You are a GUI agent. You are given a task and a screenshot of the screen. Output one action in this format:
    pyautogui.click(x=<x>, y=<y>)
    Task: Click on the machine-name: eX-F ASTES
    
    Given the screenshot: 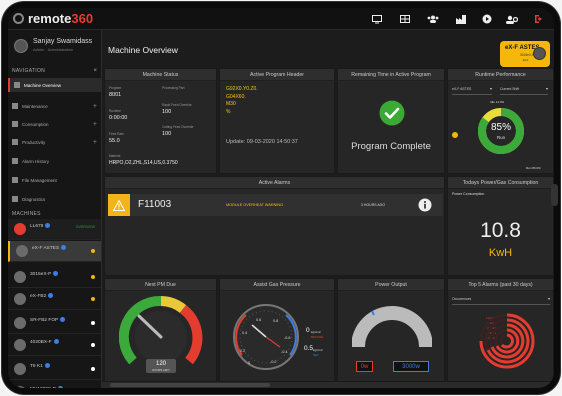 What is the action you would take?
    pyautogui.click(x=49, y=248)
    